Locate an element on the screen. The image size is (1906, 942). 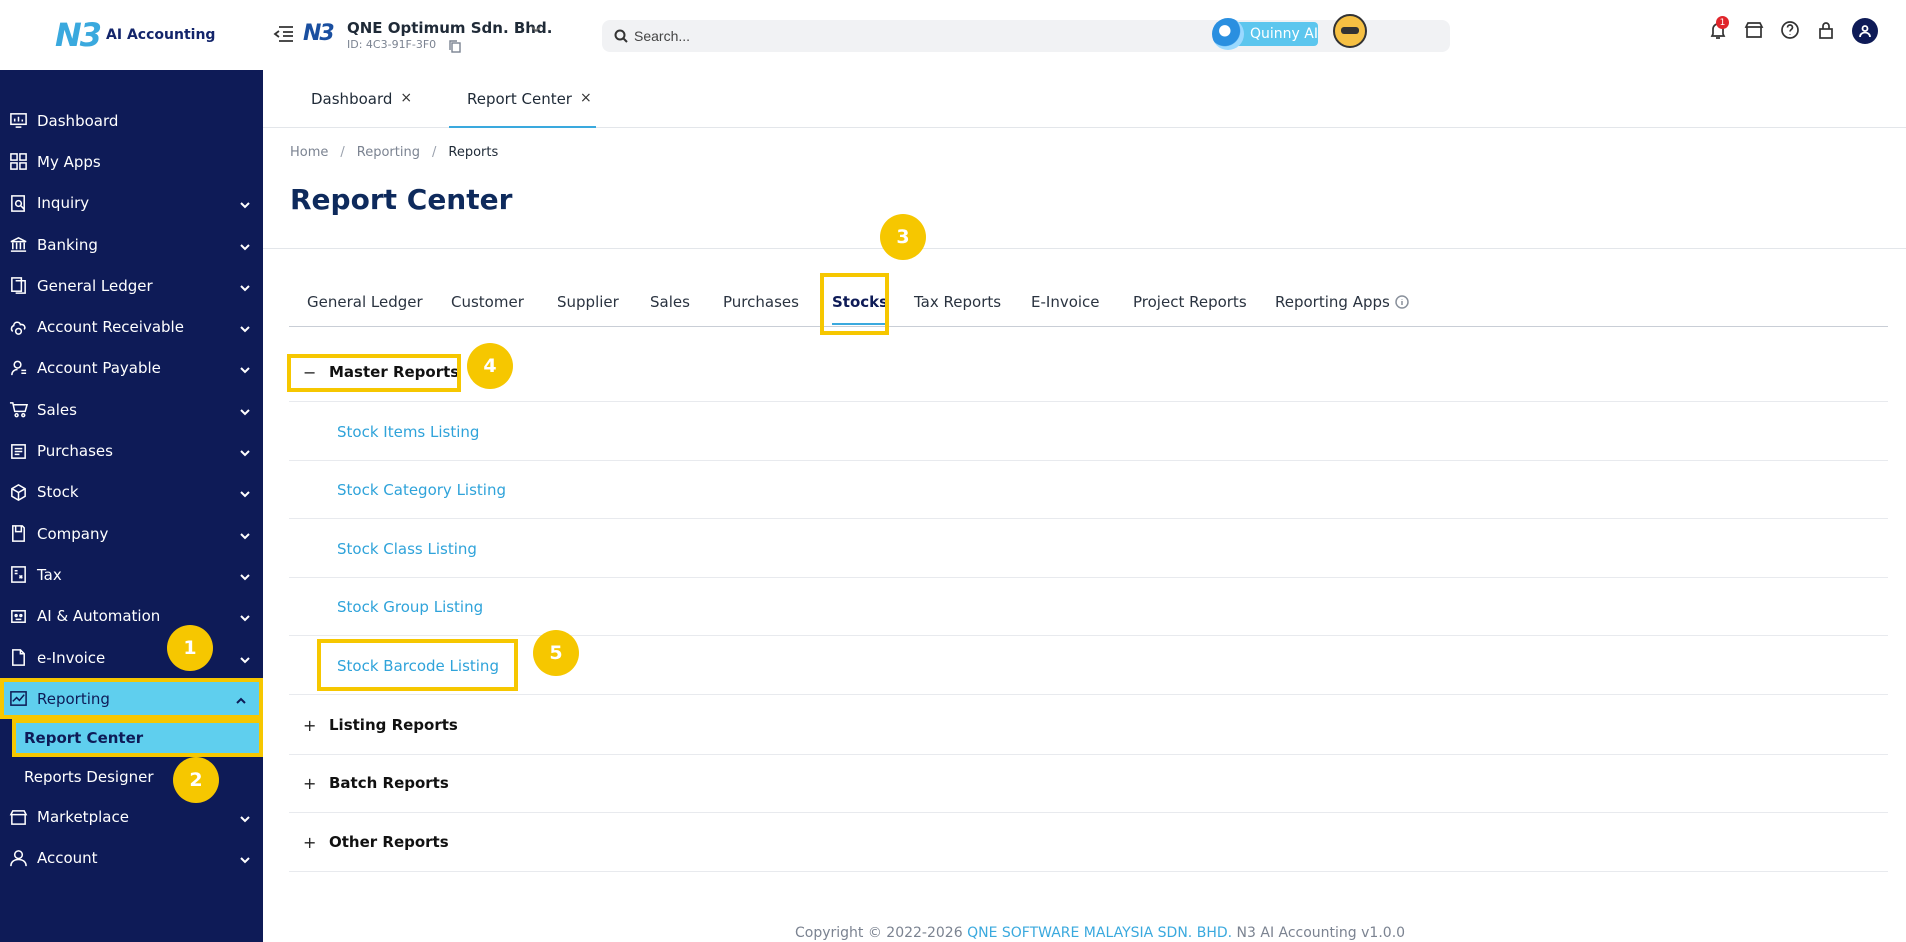
notification-bell: 1 is located at coordinates (1719, 29).